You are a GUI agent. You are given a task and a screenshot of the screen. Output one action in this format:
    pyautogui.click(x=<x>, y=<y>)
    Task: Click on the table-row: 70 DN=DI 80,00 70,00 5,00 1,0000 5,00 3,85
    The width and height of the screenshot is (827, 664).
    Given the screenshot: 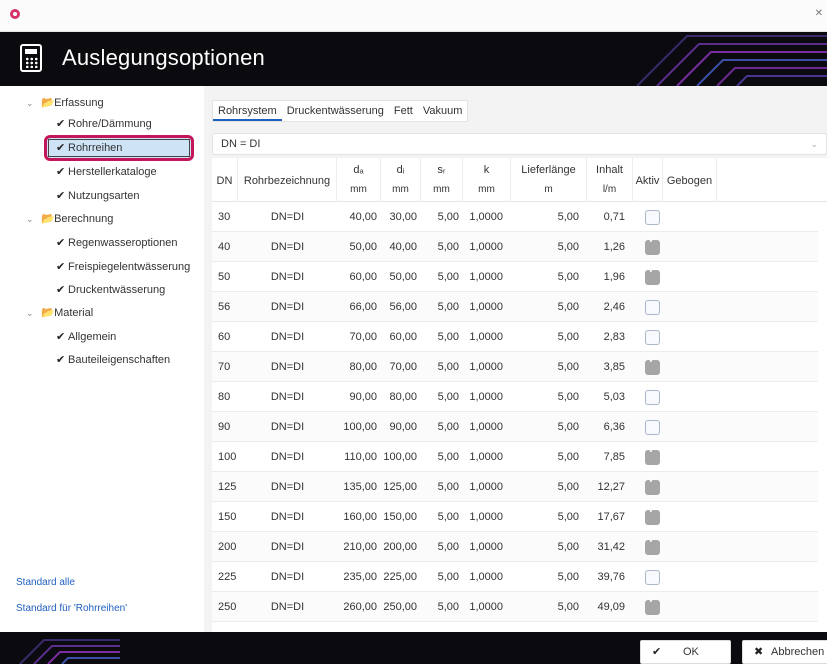 What is the action you would take?
    pyautogui.click(x=515, y=367)
    